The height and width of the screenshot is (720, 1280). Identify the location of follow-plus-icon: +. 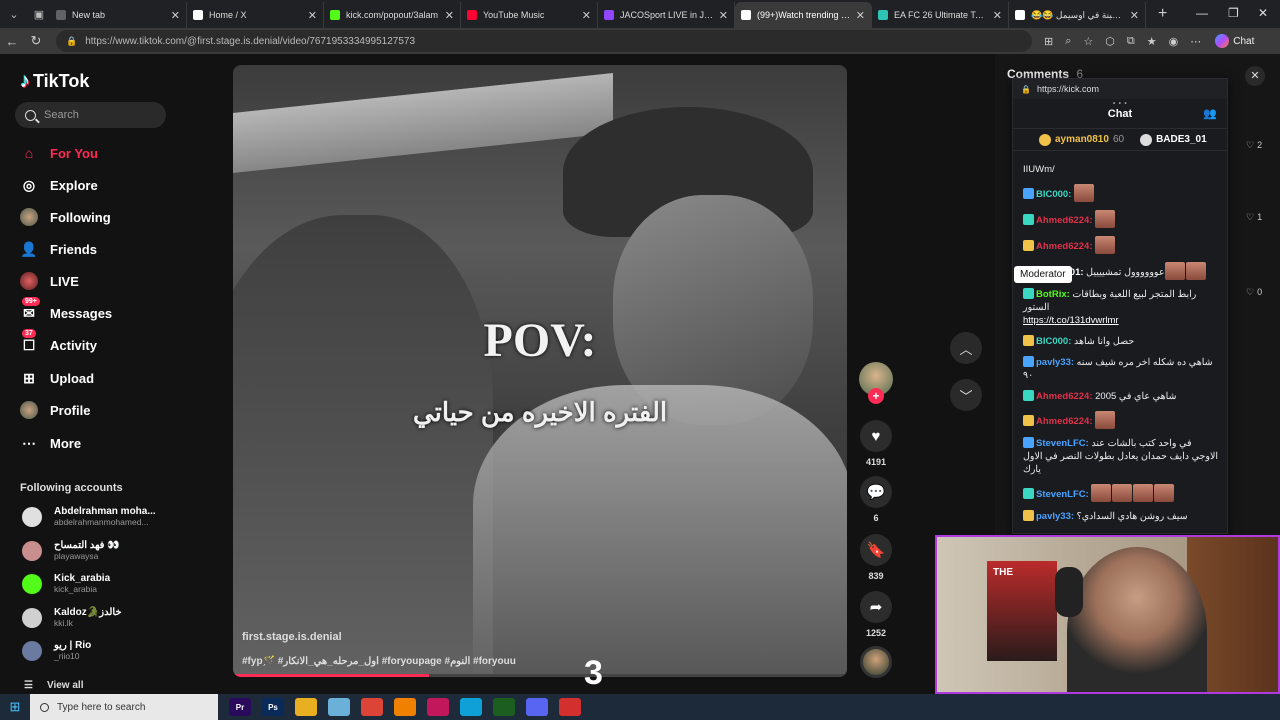
(876, 396).